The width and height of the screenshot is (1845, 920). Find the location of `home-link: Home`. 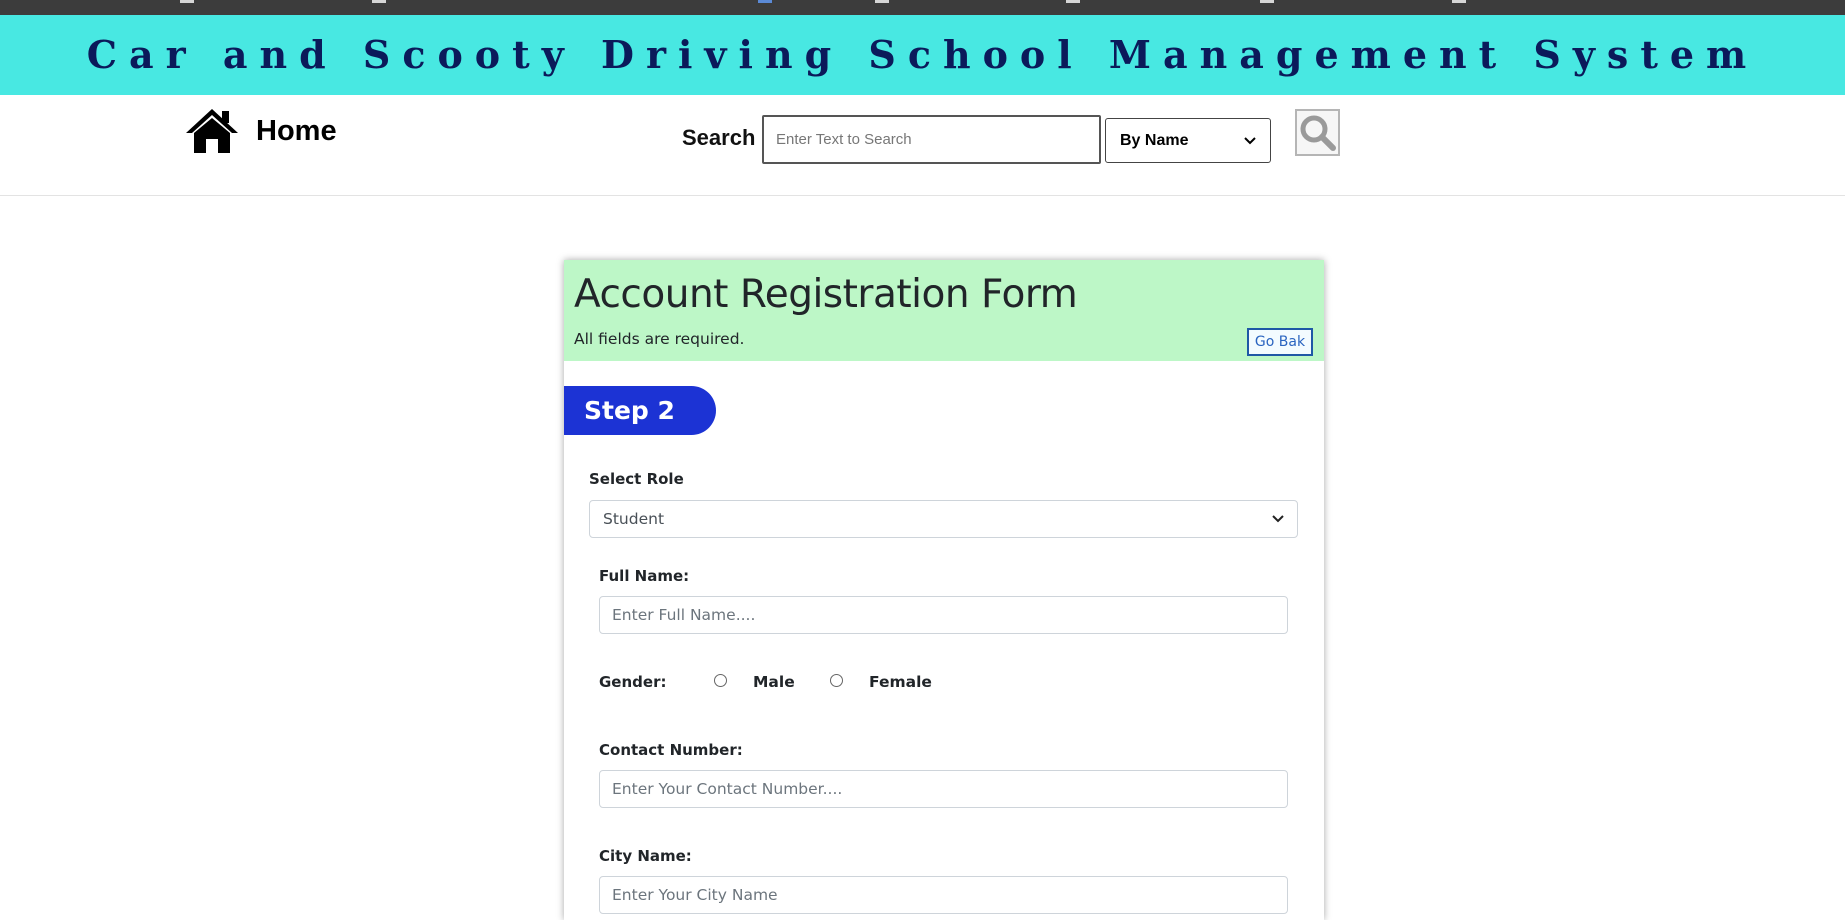

home-link: Home is located at coordinates (260, 131).